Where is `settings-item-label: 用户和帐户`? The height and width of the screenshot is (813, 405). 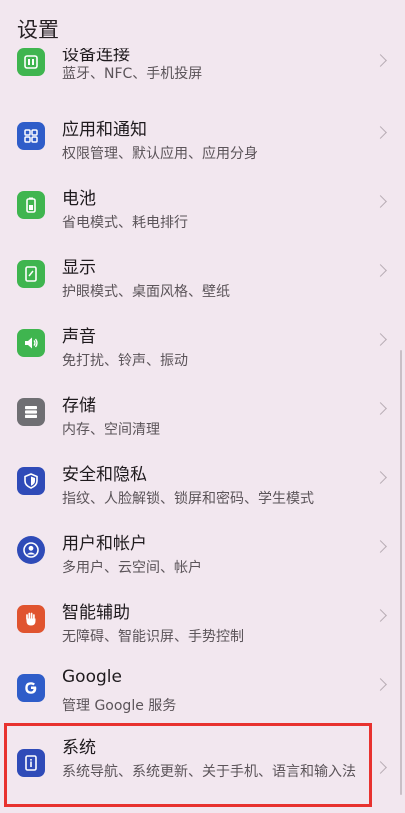 settings-item-label: 用户和帐户 is located at coordinates (104, 544).